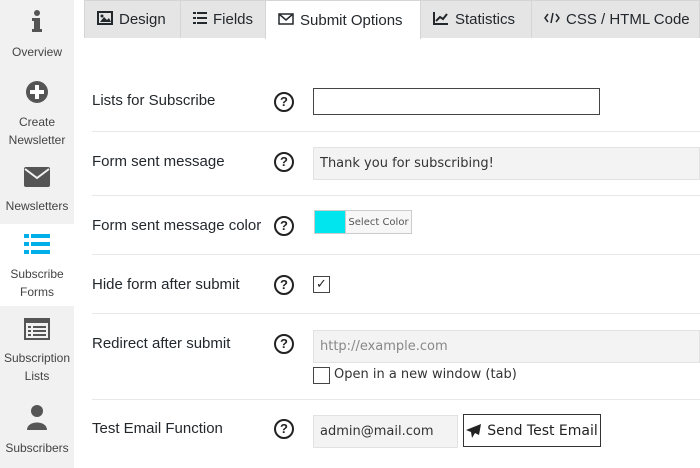 The width and height of the screenshot is (700, 468). I want to click on tab-css-html-code: CSS / HTML Code, so click(615, 19).